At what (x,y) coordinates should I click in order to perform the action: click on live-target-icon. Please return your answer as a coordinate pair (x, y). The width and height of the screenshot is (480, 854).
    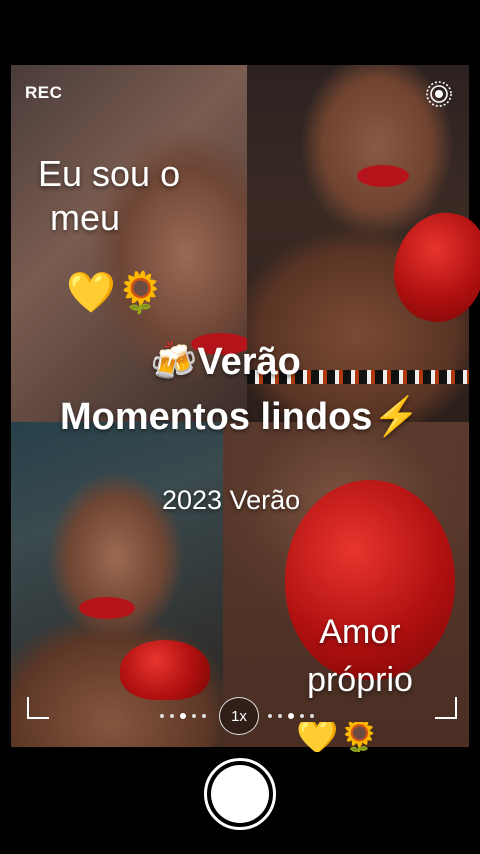
    Looking at the image, I should click on (439, 94).